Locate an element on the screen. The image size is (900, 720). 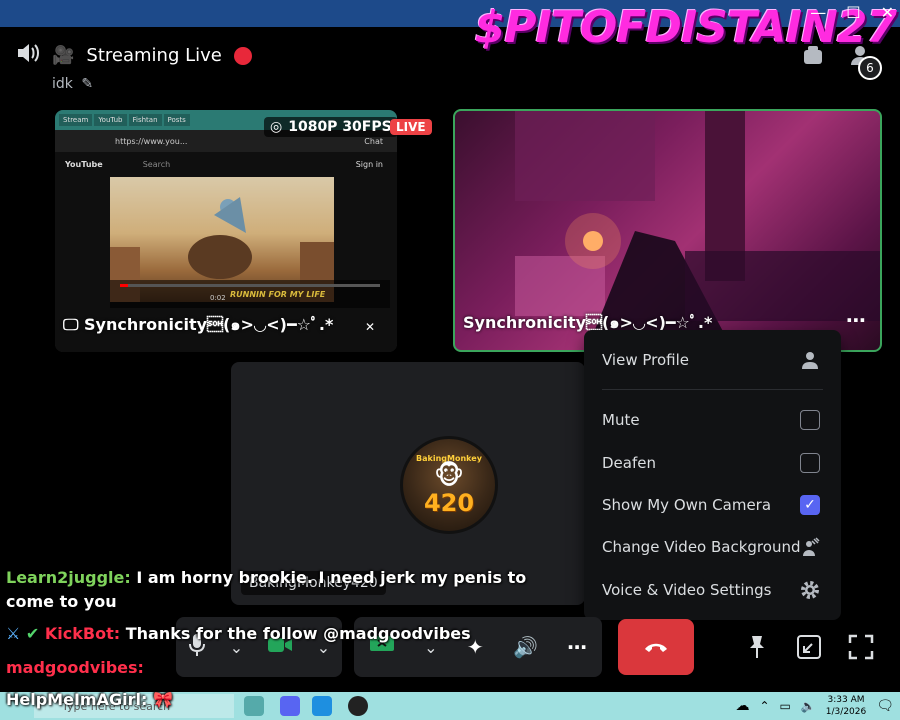
soundboard-icon: 🔊 is located at coordinates (525, 647).